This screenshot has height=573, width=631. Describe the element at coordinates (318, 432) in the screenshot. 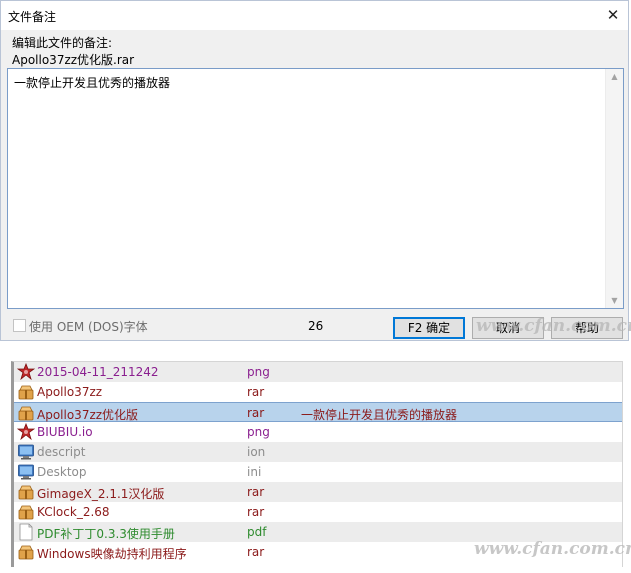

I see `file-row: BIUBIU.io png` at that location.